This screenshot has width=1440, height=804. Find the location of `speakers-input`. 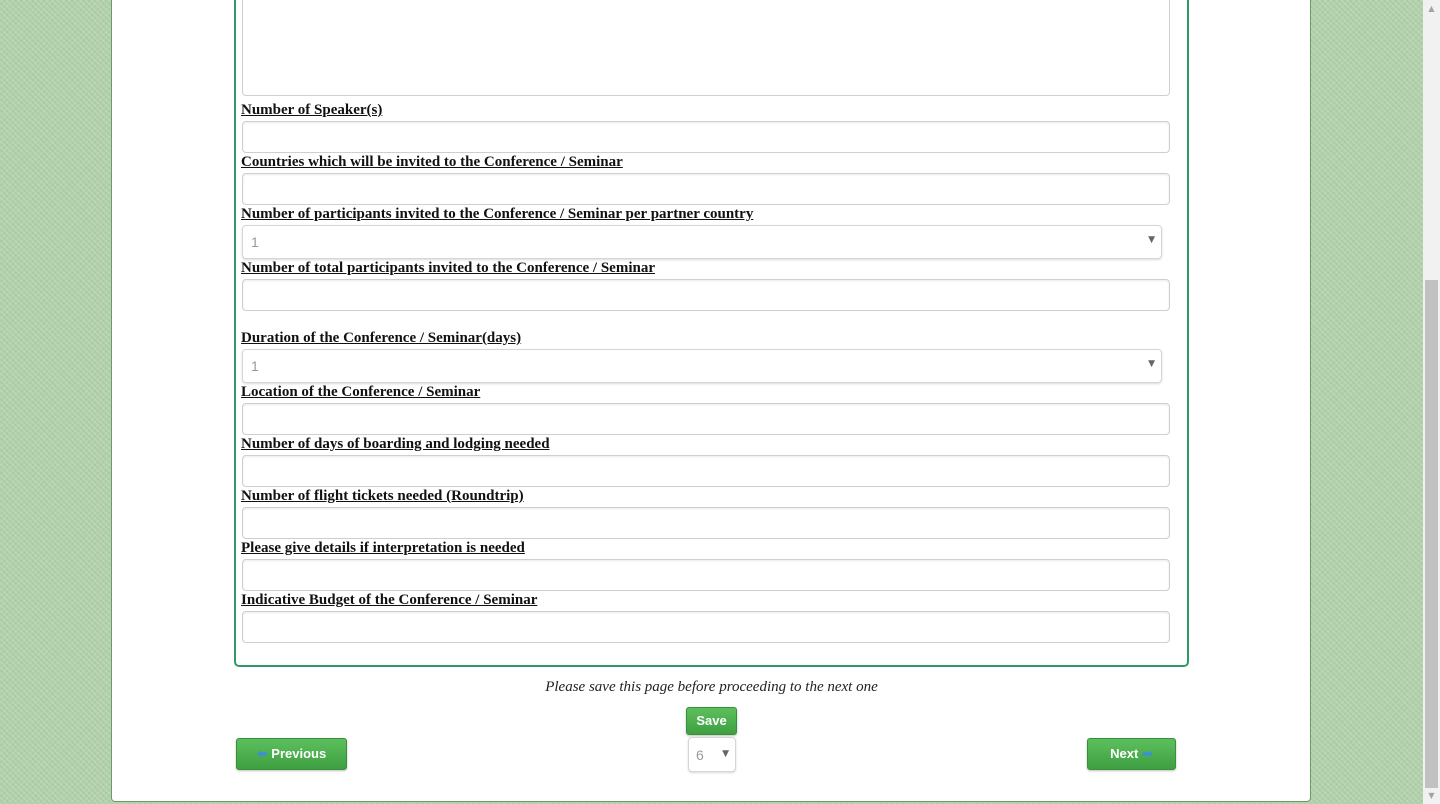

speakers-input is located at coordinates (706, 137).